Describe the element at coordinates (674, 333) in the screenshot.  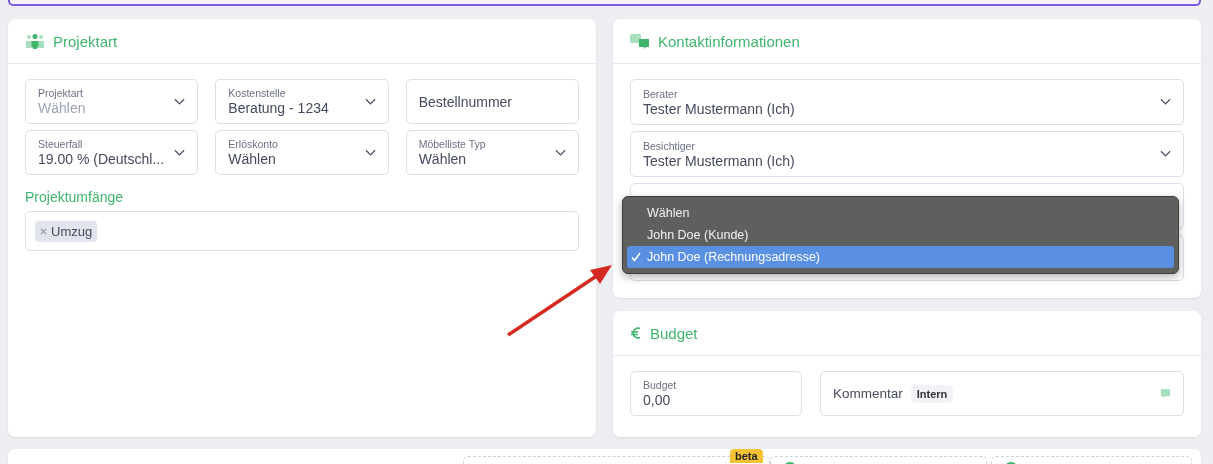
I see `card-title: Budget` at that location.